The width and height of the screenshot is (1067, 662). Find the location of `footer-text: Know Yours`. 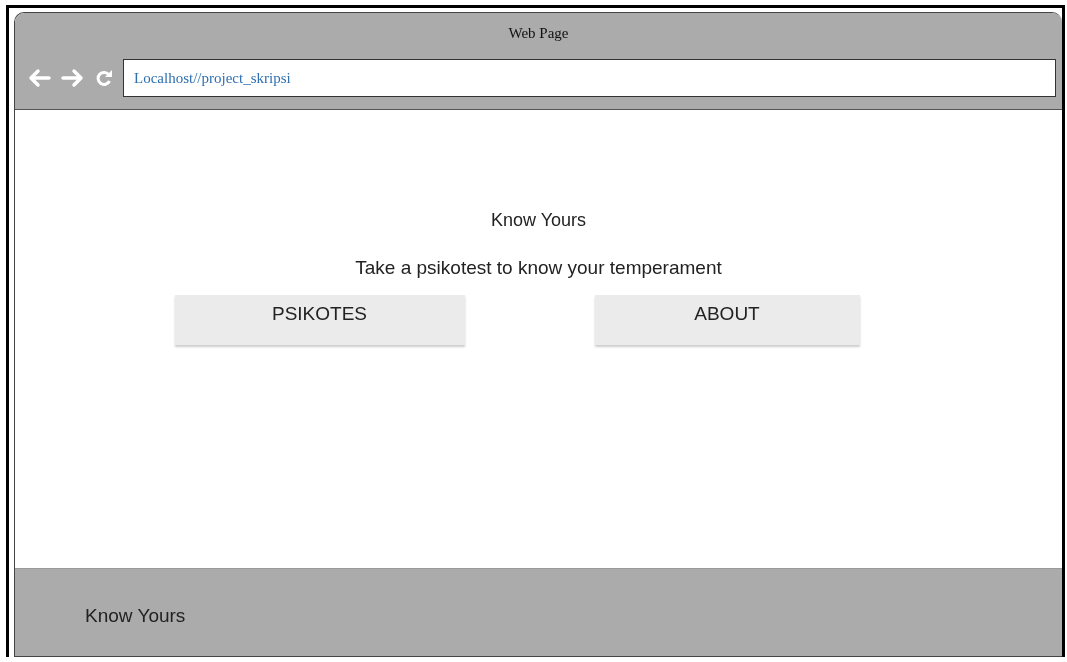

footer-text: Know Yours is located at coordinates (135, 615).